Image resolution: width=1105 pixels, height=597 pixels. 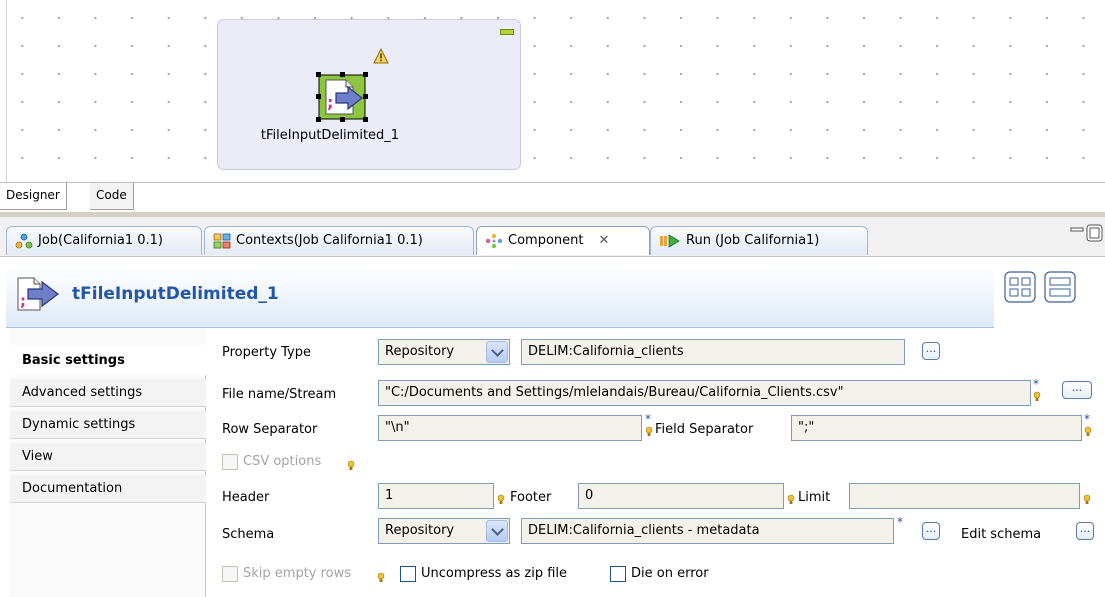 I want to click on nav-view: View, so click(x=108, y=457).